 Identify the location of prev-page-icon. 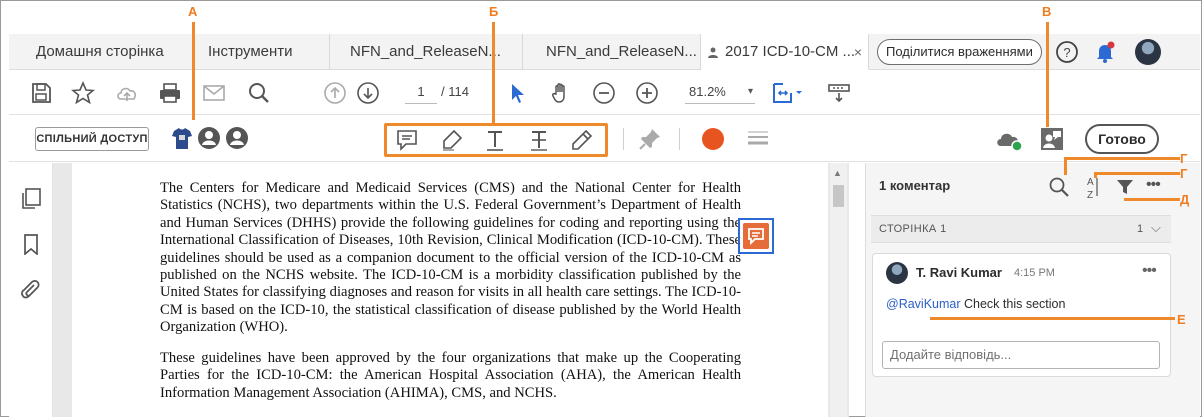
(335, 93).